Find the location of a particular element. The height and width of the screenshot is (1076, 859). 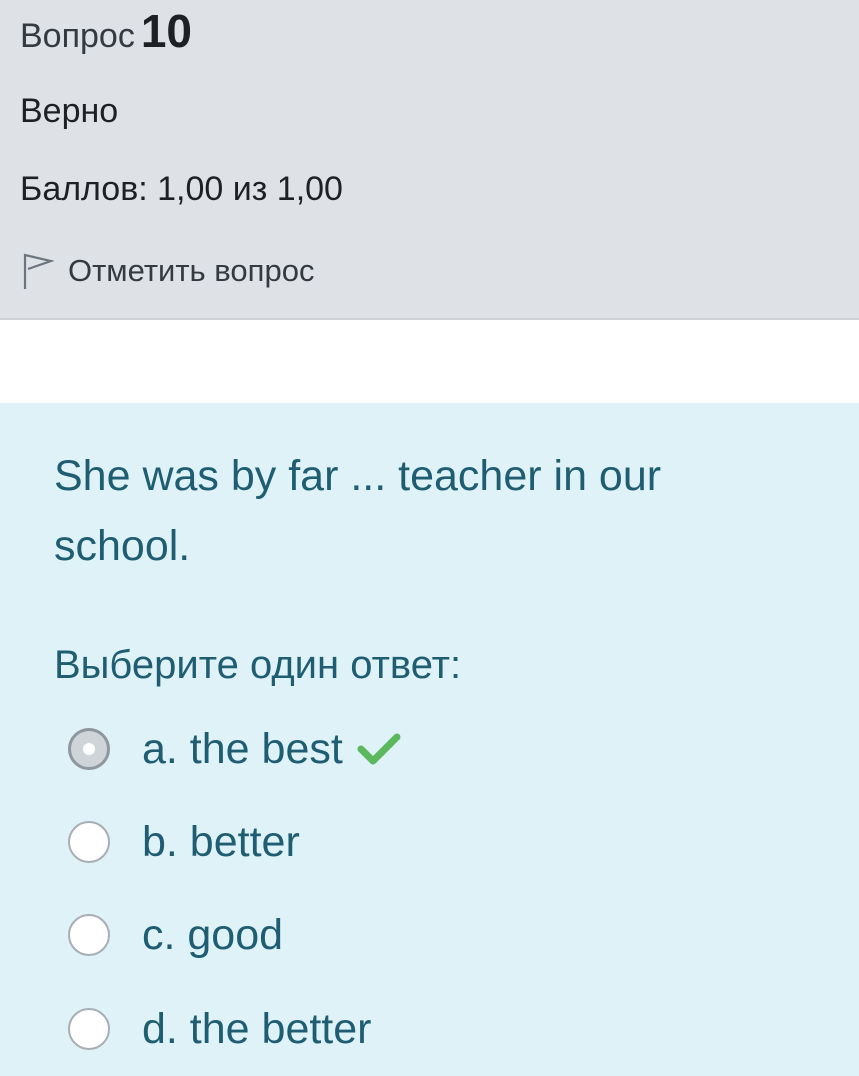

answer-label-b: b. better is located at coordinates (221, 841).